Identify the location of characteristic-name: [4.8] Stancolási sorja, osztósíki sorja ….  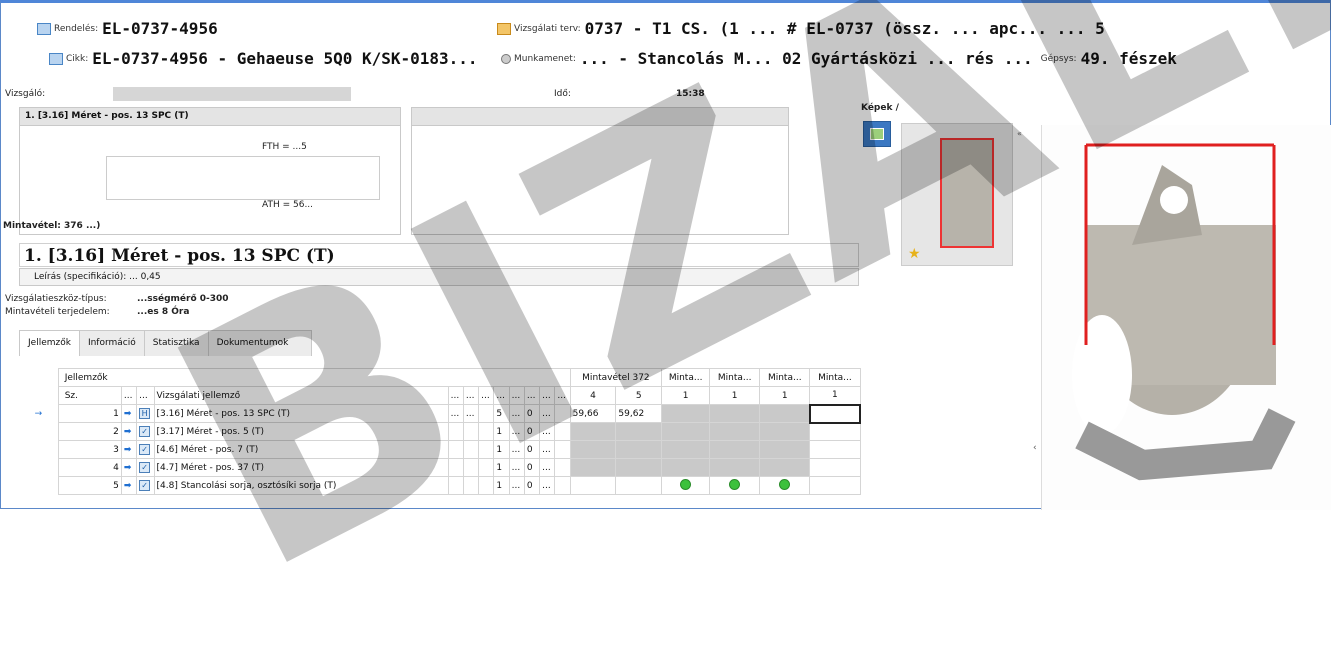
(301, 485).